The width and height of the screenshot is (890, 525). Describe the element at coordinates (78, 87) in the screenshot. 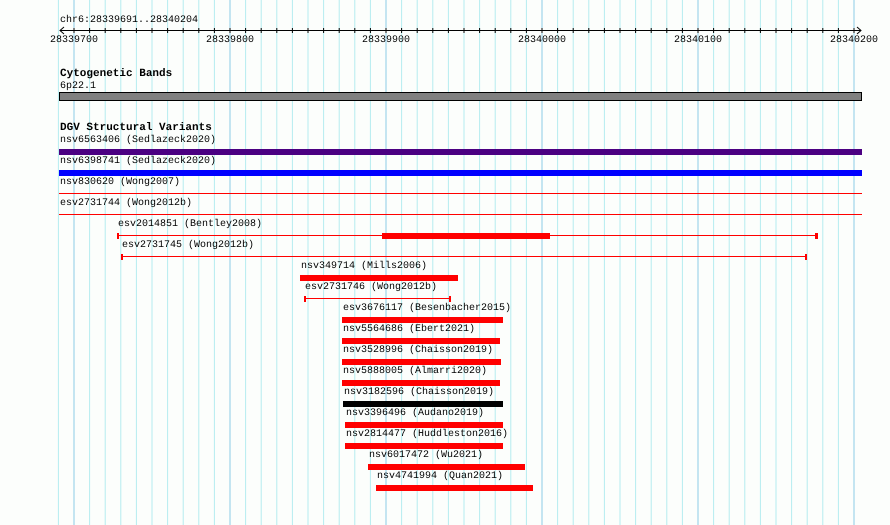

I see `feature-label: 6p22.1` at that location.